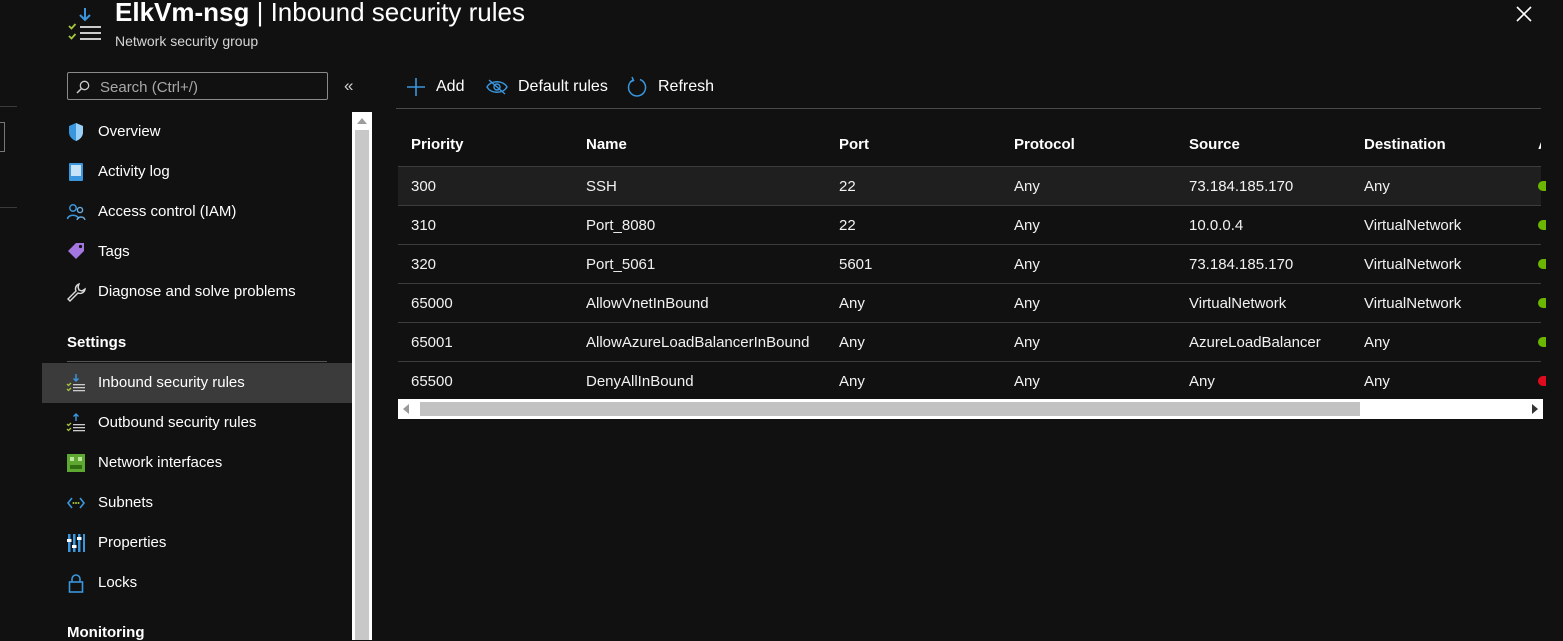  Describe the element at coordinates (1214, 144) in the screenshot. I see `column-header-source: Source` at that location.